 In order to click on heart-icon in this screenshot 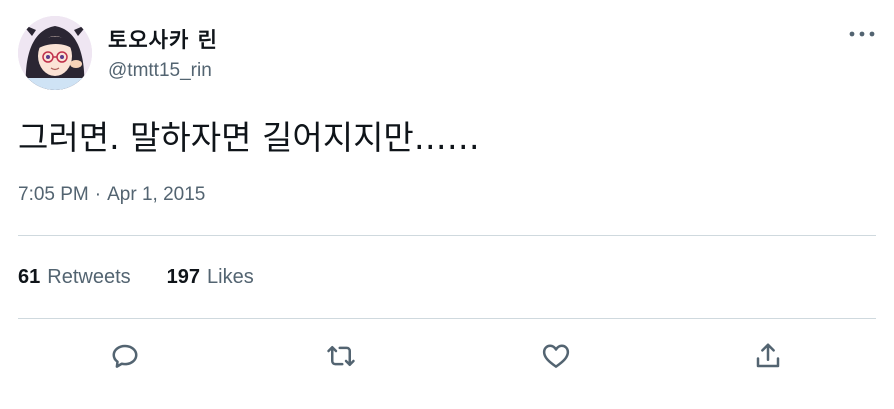, I will do `click(556, 356)`.